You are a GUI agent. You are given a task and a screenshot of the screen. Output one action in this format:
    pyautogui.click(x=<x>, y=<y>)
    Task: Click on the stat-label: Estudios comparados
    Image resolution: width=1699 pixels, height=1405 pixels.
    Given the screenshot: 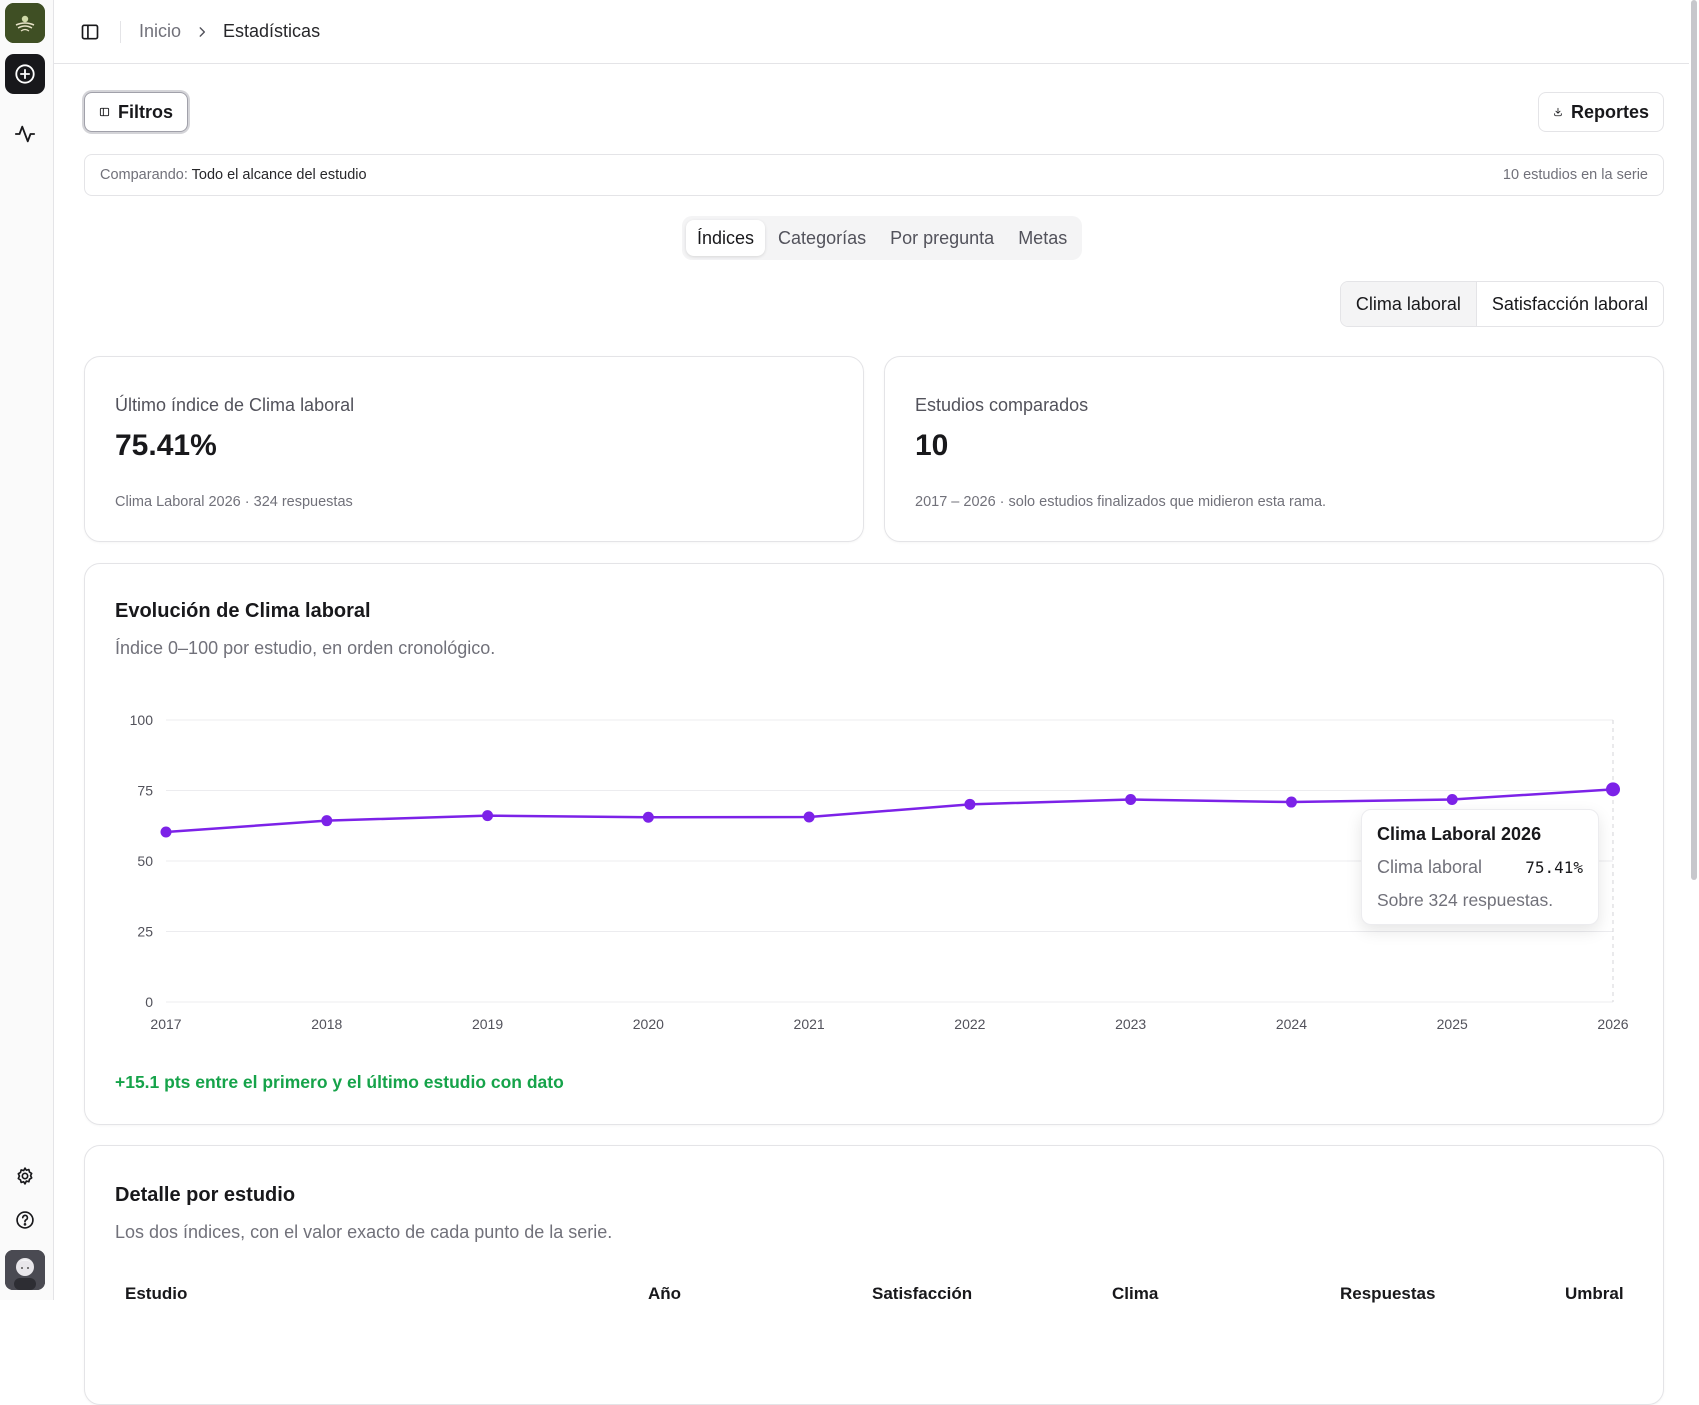 What is the action you would take?
    pyautogui.click(x=1002, y=405)
    